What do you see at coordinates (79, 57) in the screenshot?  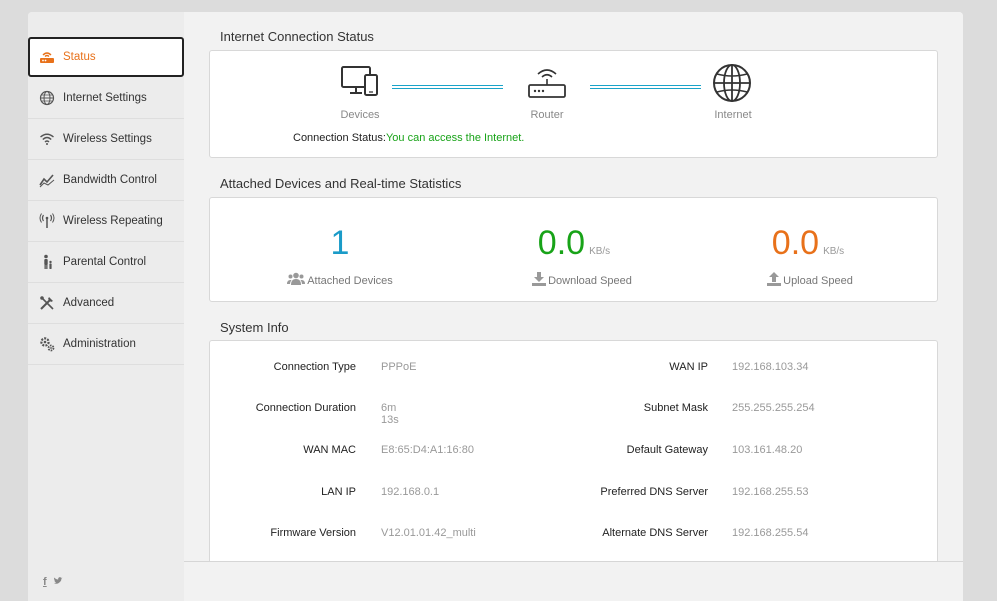 I see `sidebar-item-label: Status` at bounding box center [79, 57].